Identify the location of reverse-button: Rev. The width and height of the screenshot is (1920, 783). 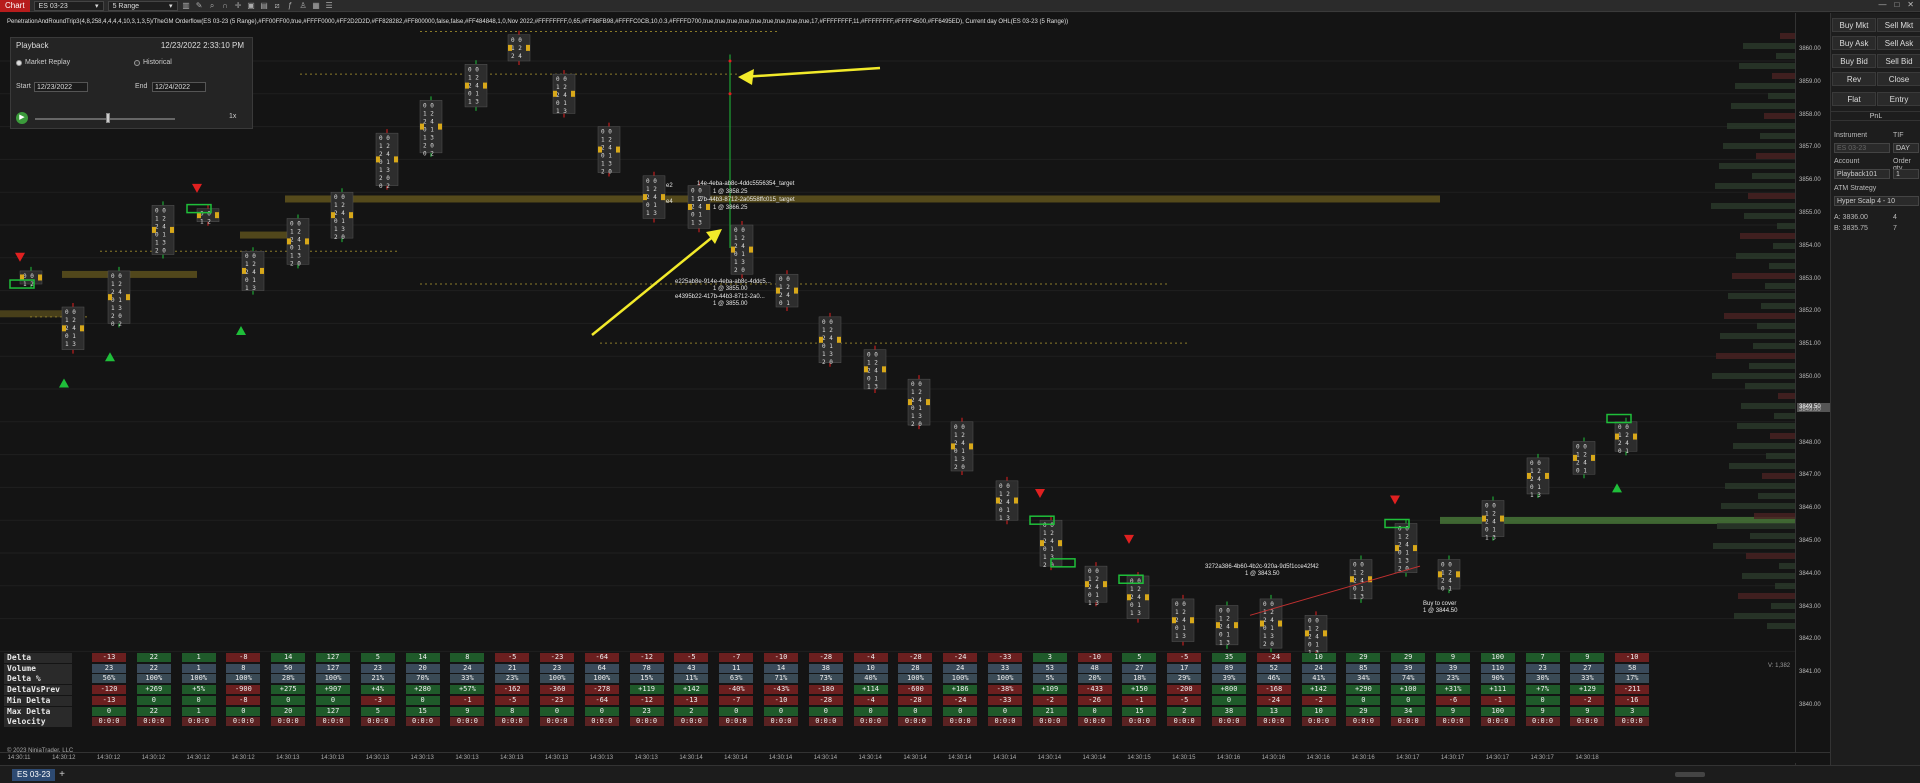
(1854, 79).